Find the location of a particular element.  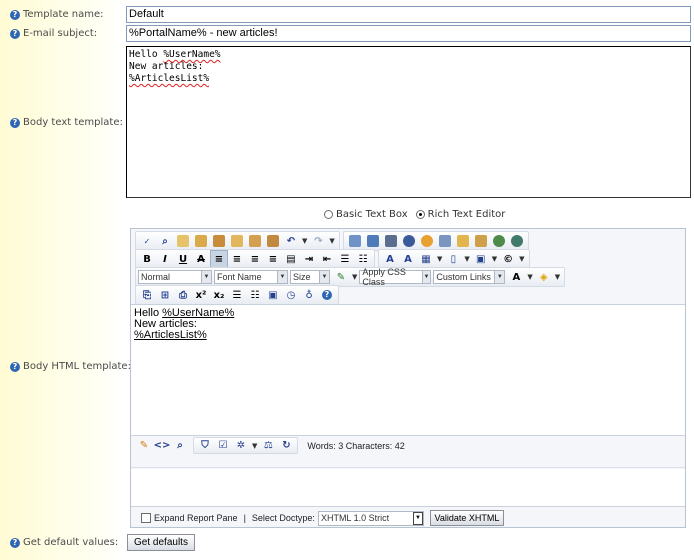

insert-folder-icon is located at coordinates (463, 241).